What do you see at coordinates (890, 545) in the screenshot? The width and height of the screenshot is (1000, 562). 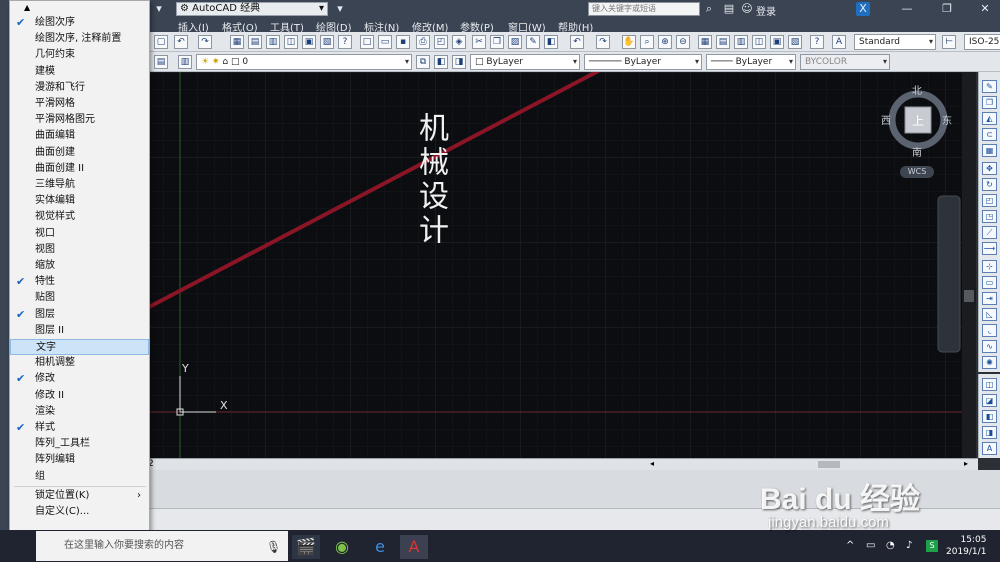 I see `wifi-icon: ◔` at bounding box center [890, 545].